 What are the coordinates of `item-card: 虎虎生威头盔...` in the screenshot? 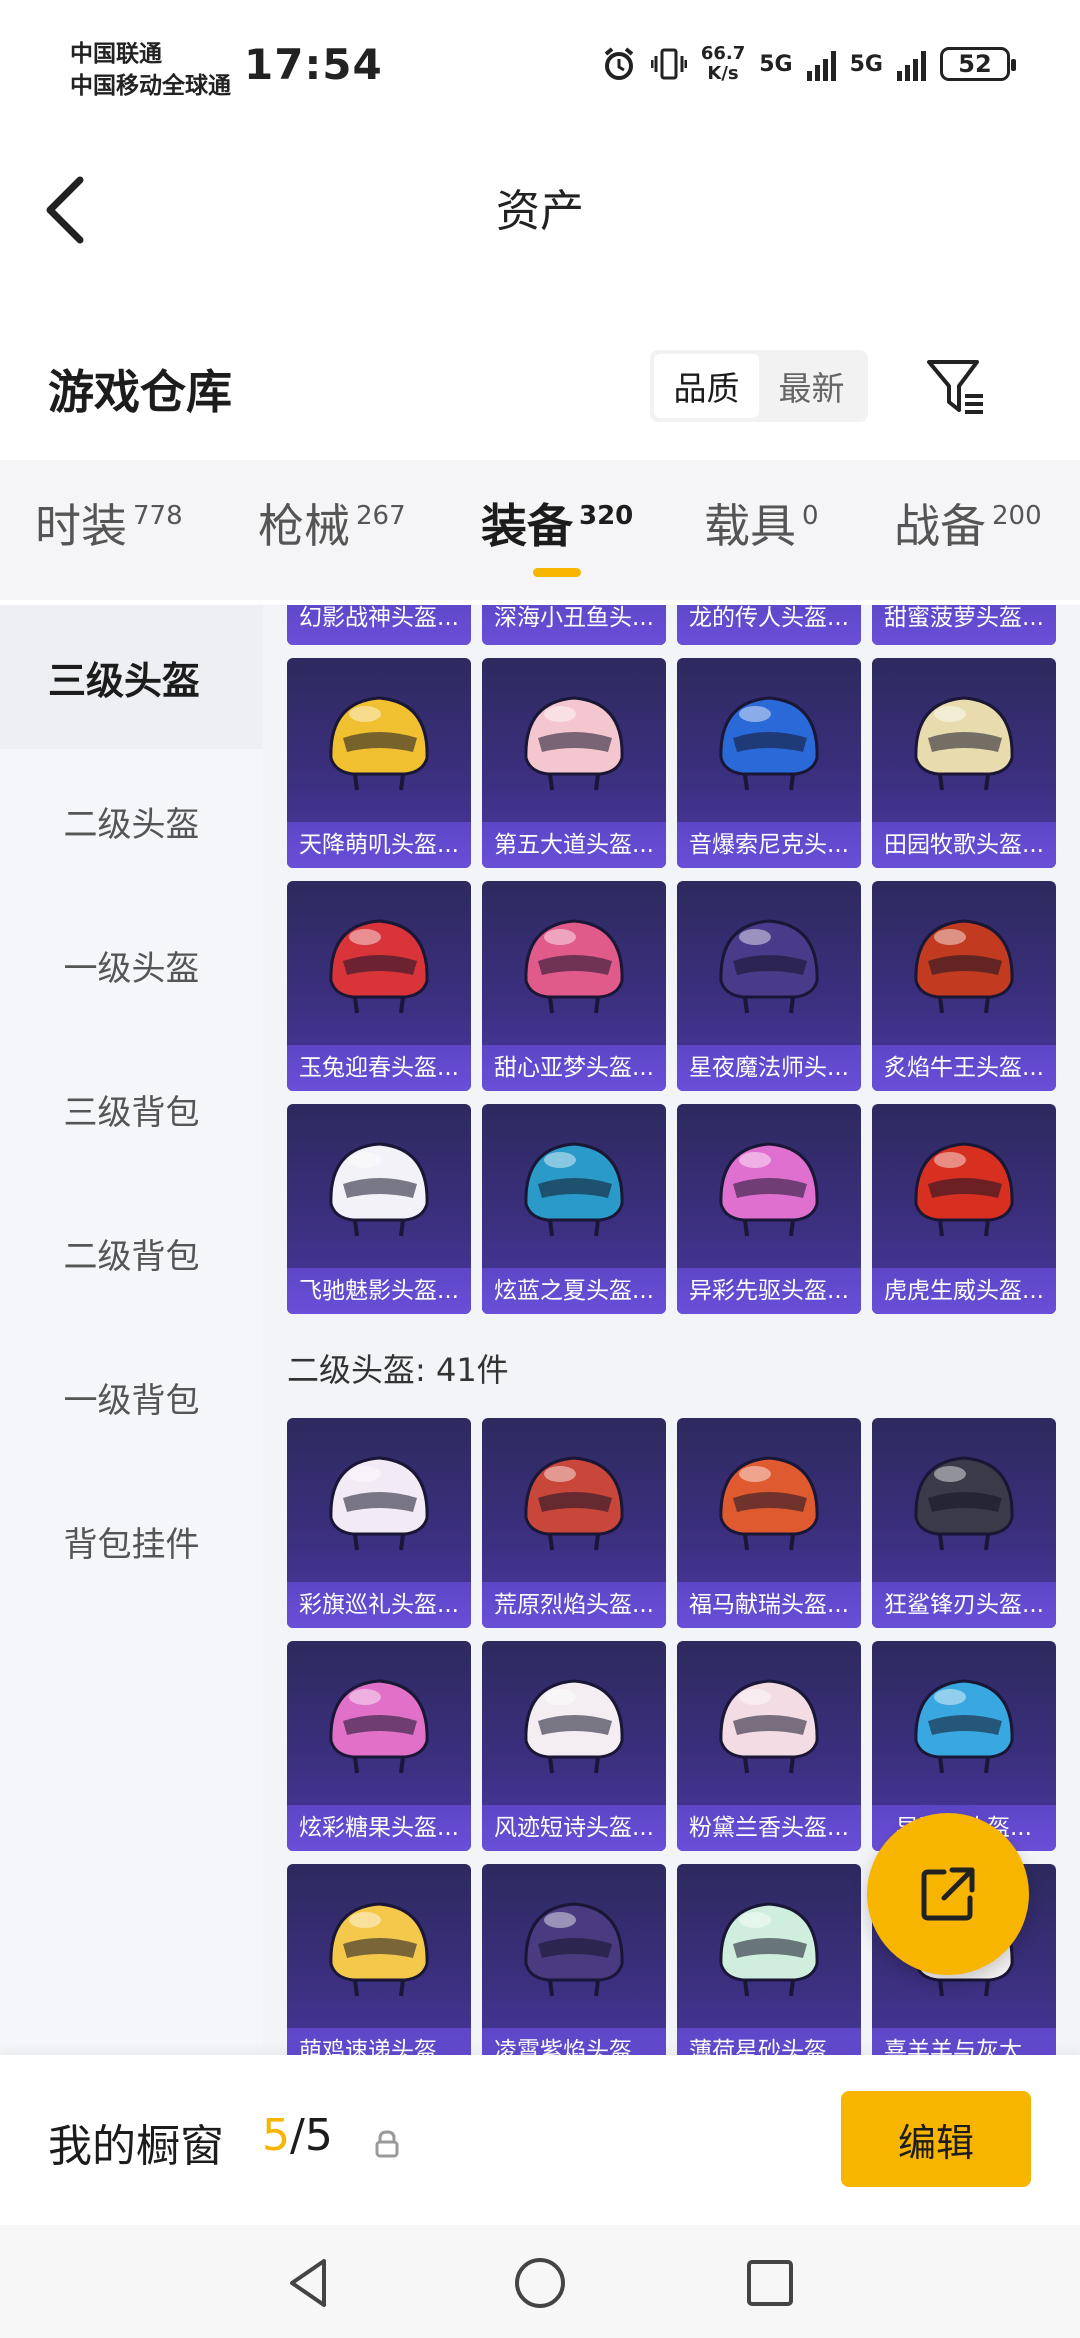 It's located at (964, 1209).